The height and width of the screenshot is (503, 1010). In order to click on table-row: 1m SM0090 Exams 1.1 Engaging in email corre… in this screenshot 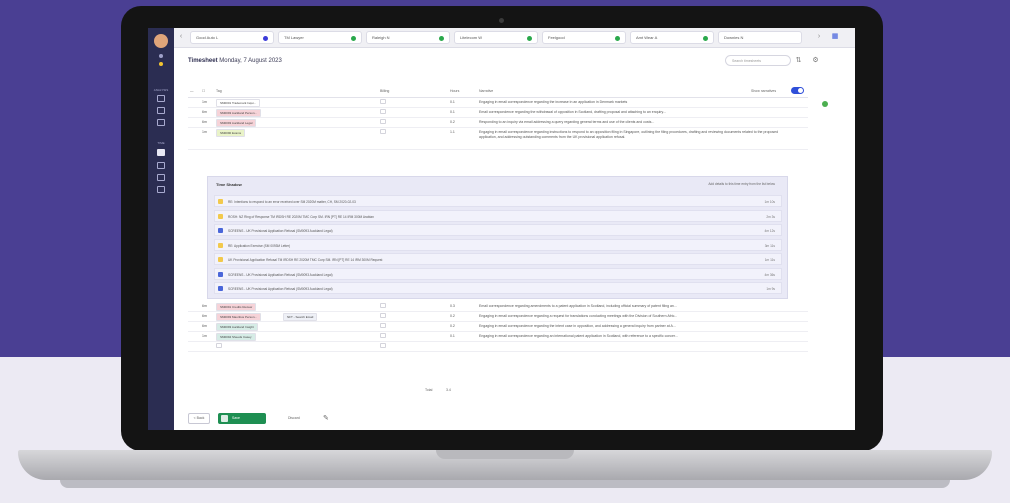, I will do `click(498, 138)`.